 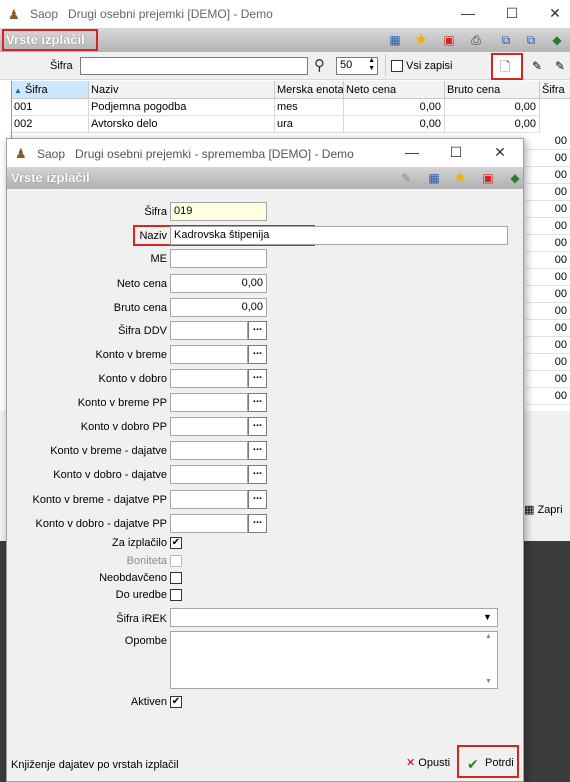 I want to click on export-icon: ⧉, so click(x=531, y=40).